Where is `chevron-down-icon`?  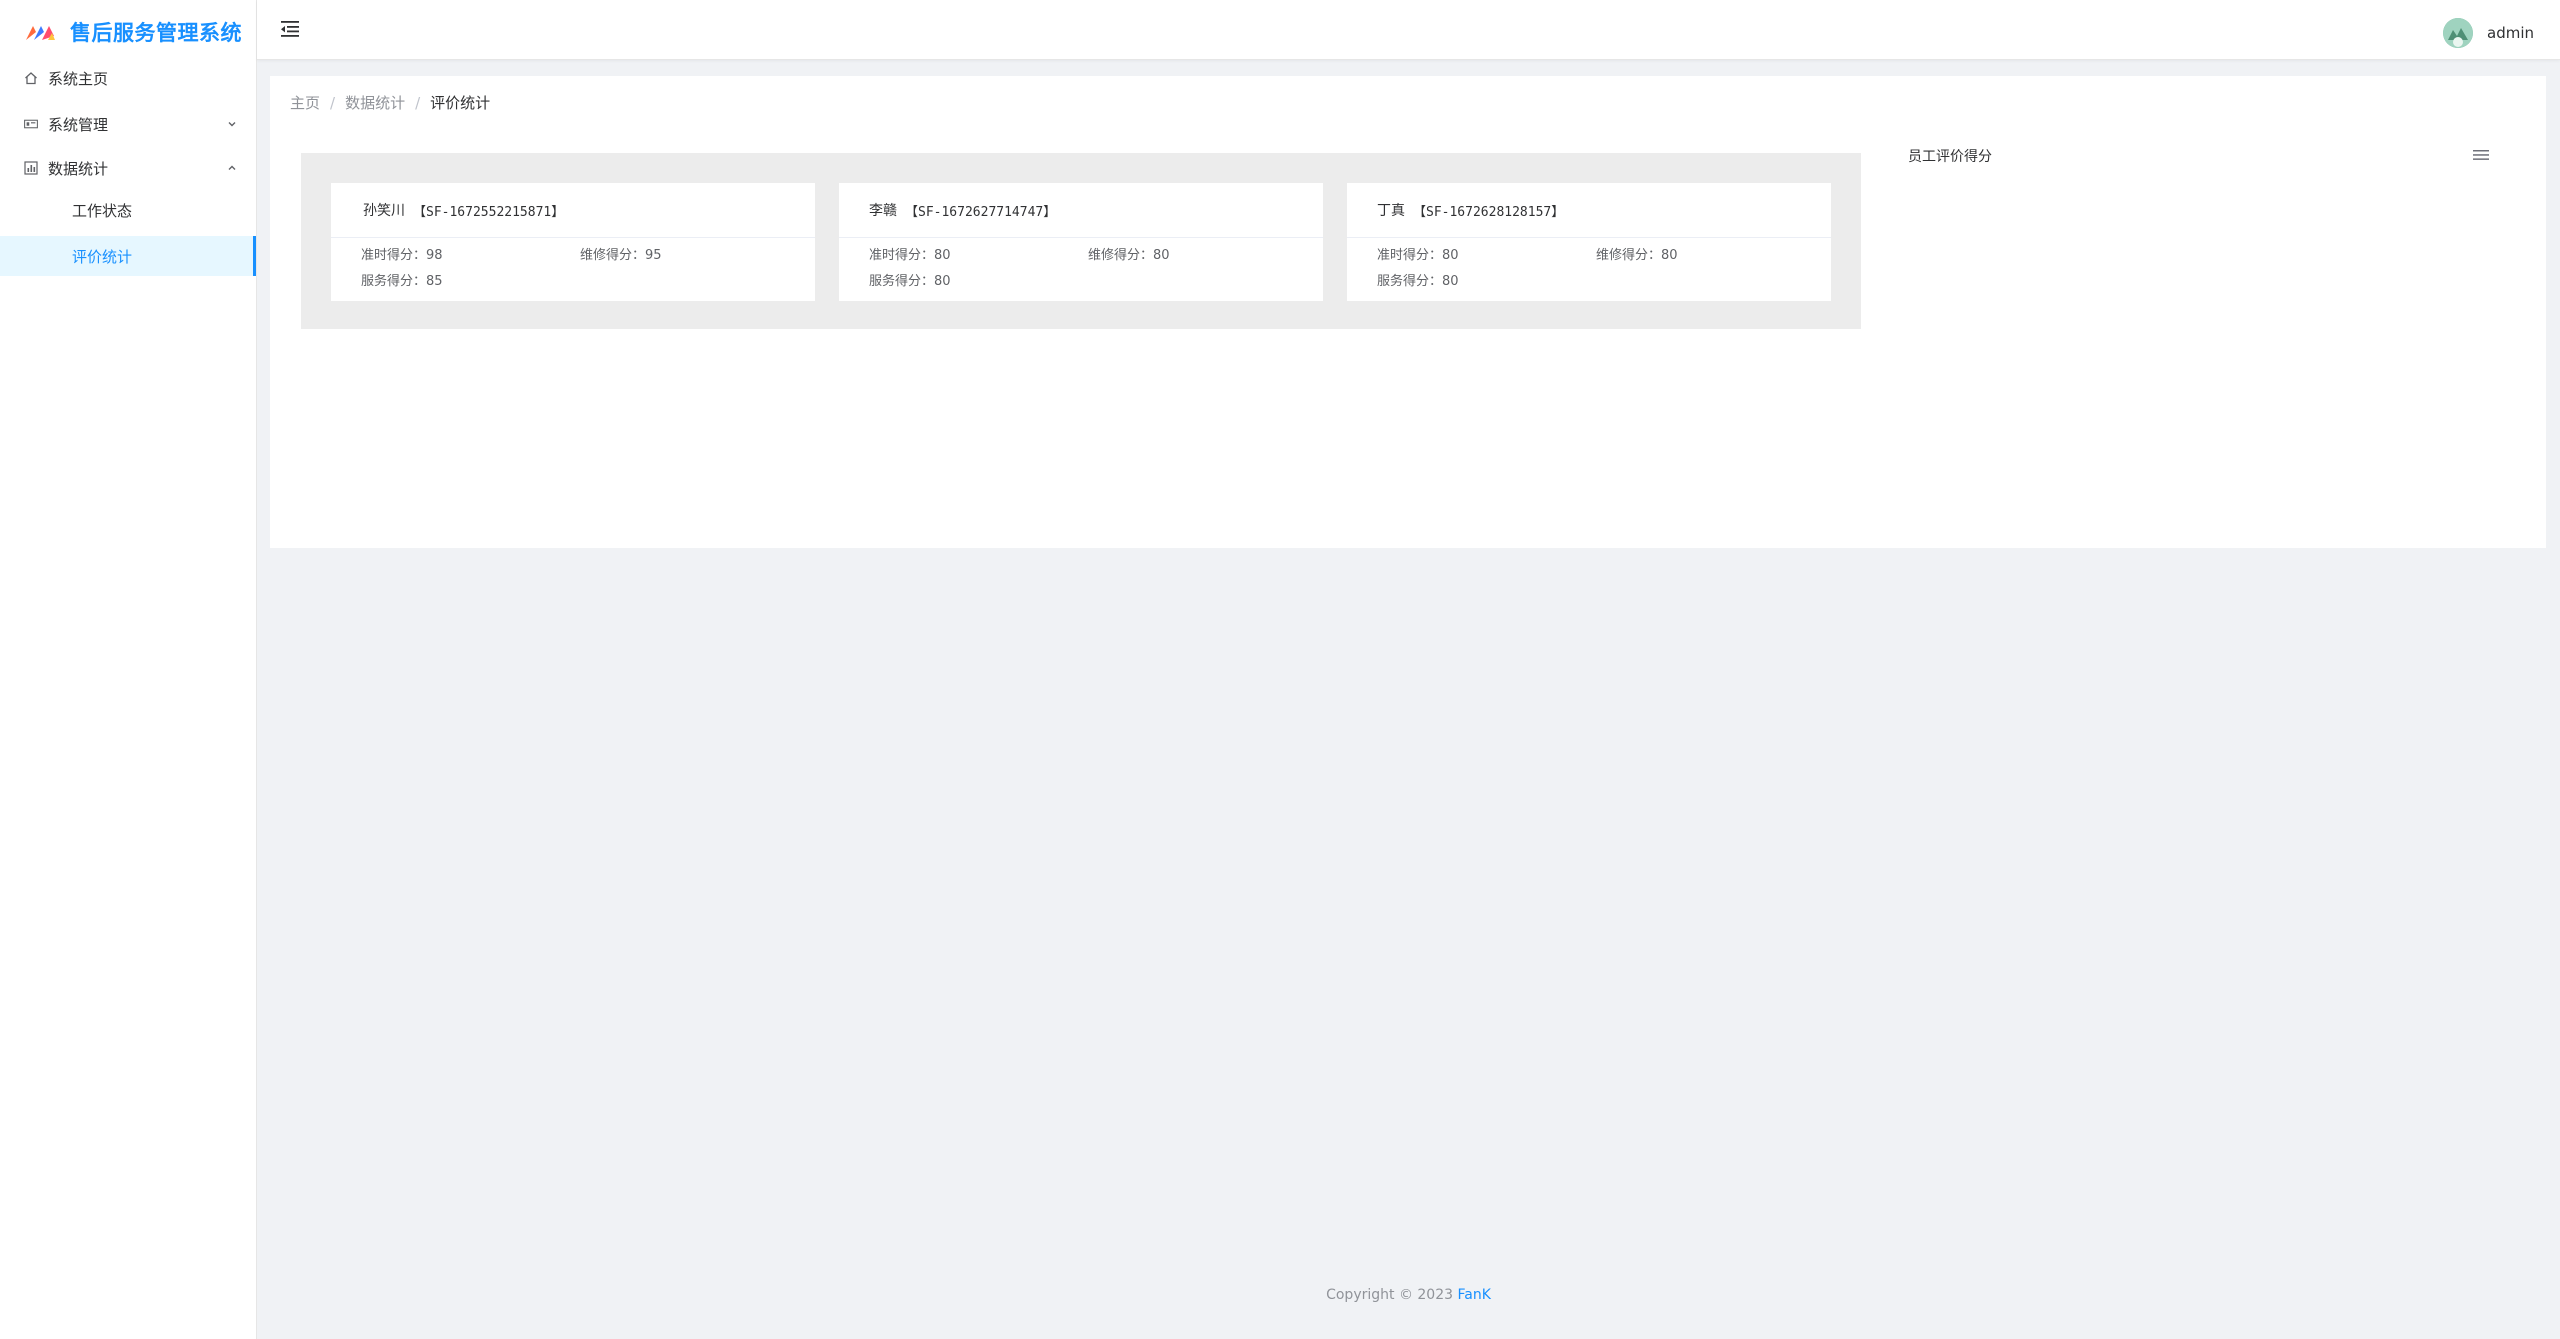
chevron-down-icon is located at coordinates (232, 124).